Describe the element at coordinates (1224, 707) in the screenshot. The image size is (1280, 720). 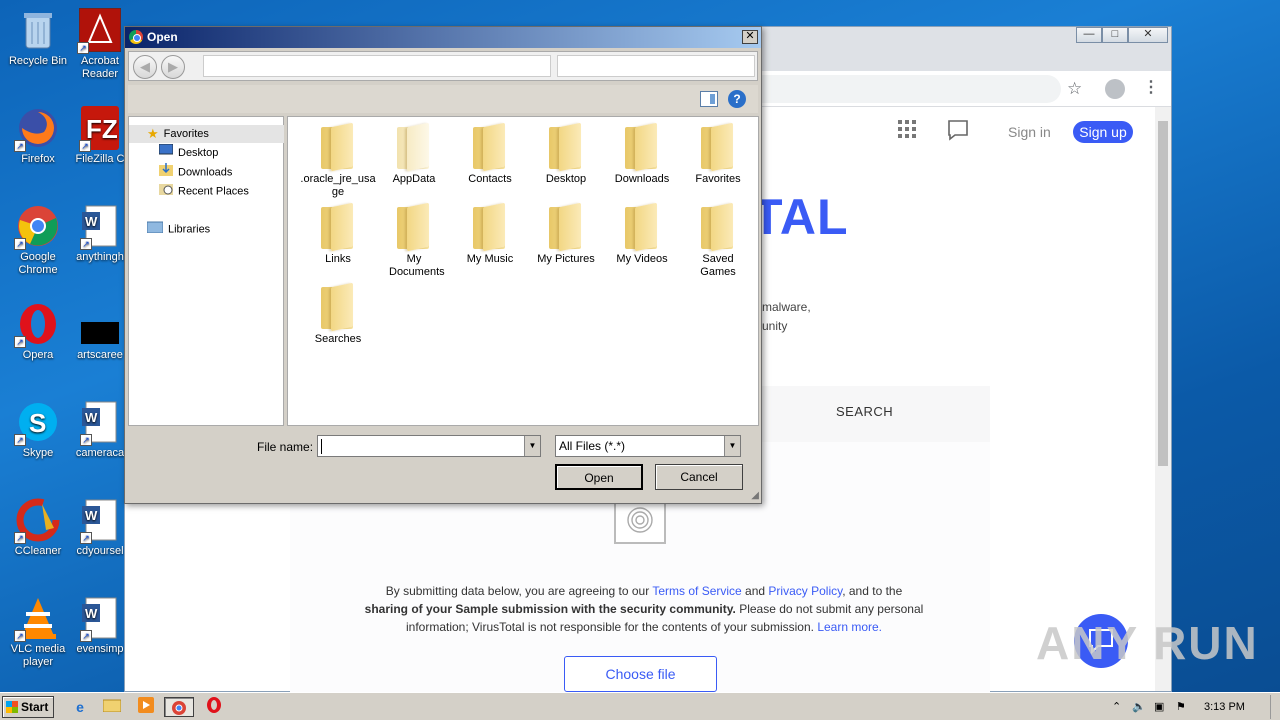
I see `clock: 3:13 PM` at that location.